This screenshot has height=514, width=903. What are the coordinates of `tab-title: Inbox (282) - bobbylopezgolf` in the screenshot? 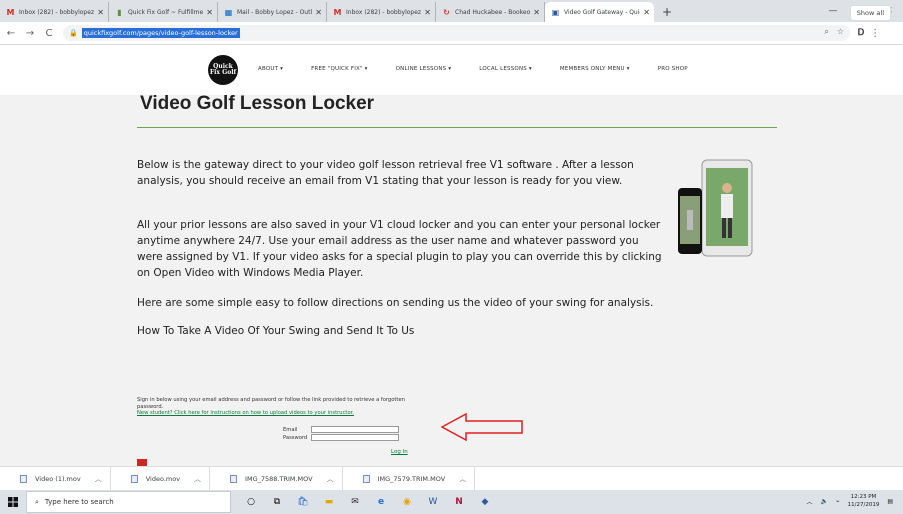 It's located at (57, 12).